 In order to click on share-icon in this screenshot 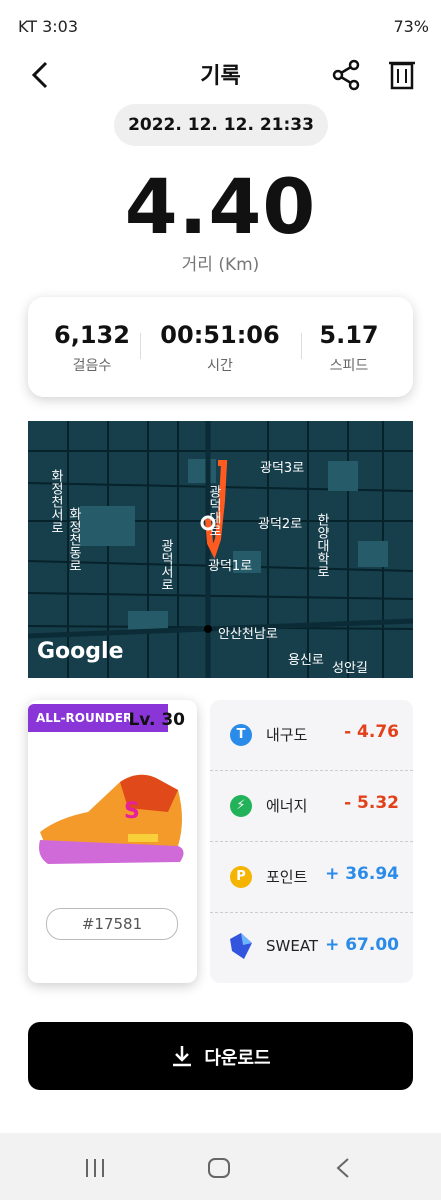, I will do `click(346, 75)`.